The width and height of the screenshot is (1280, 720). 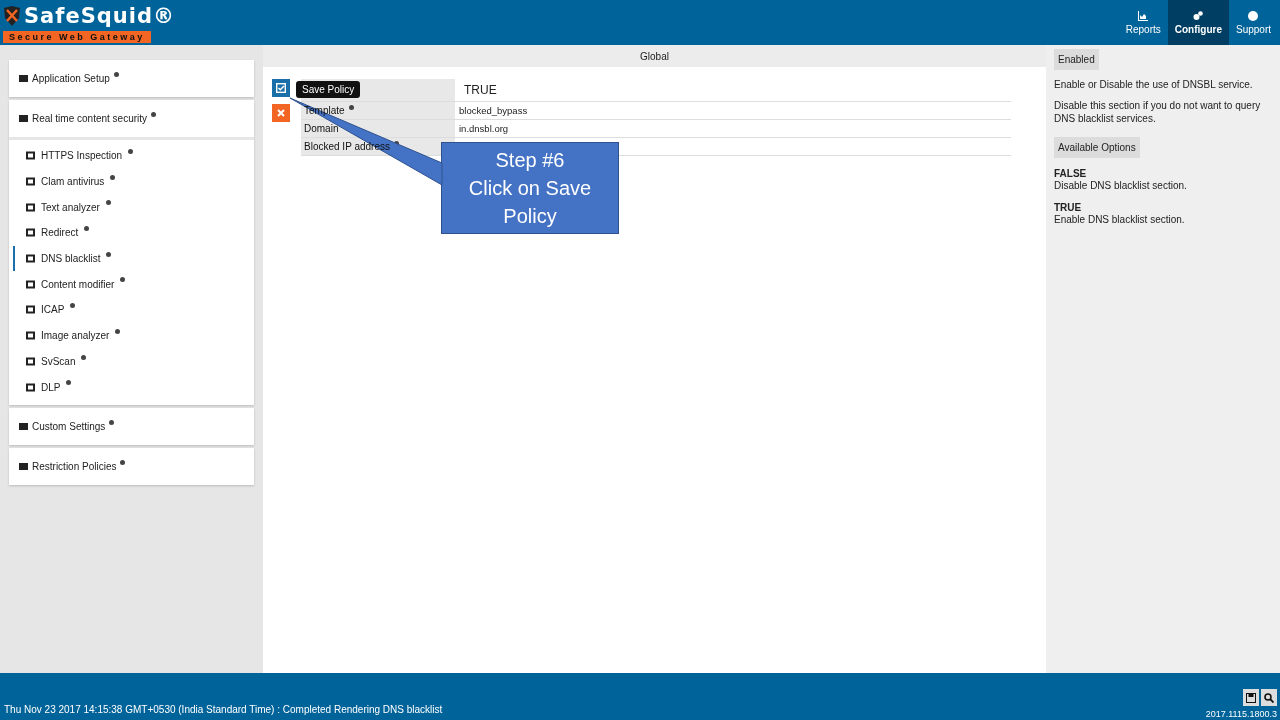 I want to click on callout: Step #6 Click on Save Policy, so click(x=530, y=188).